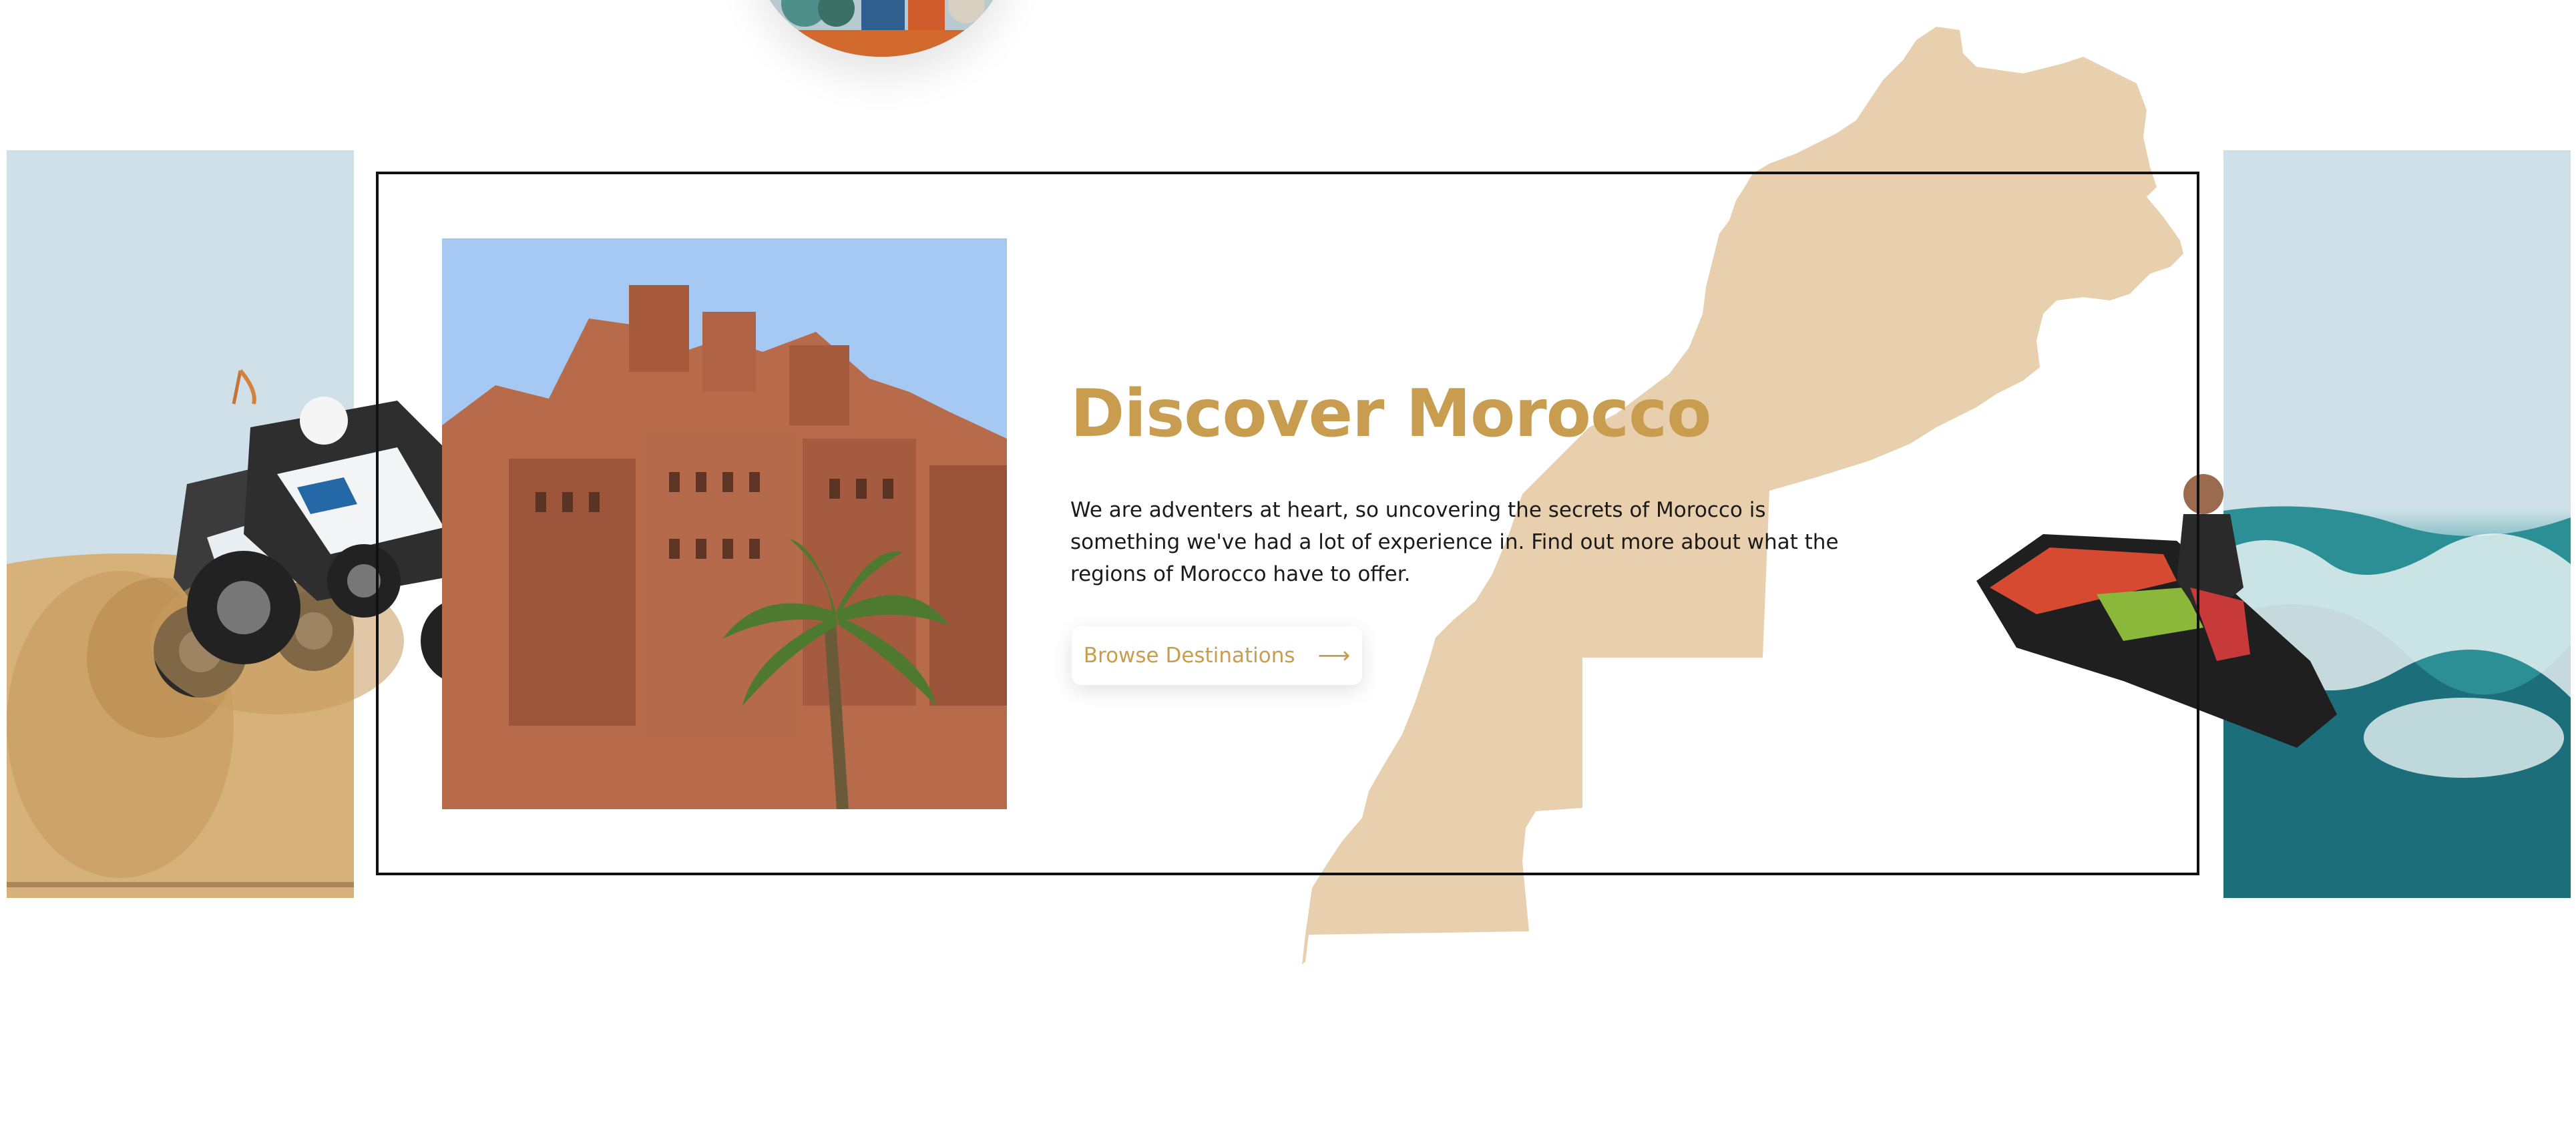  What do you see at coordinates (1334, 655) in the screenshot?
I see `arrow-right-icon: ⟶` at bounding box center [1334, 655].